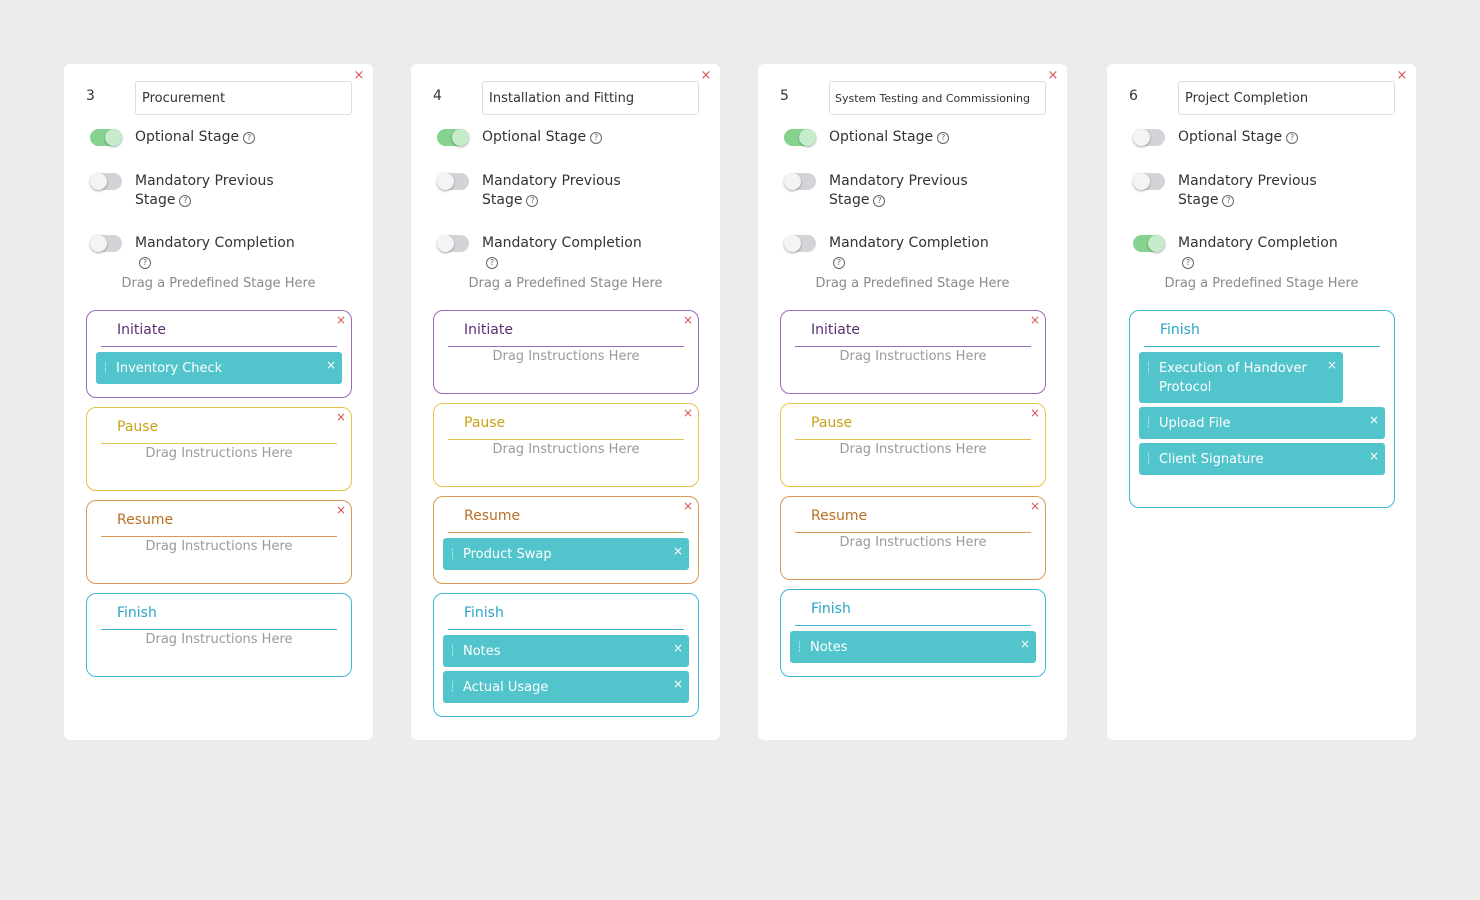 This screenshot has height=900, width=1480. I want to click on optional-stage-label-wrap: Optional Stage?, so click(889, 137).